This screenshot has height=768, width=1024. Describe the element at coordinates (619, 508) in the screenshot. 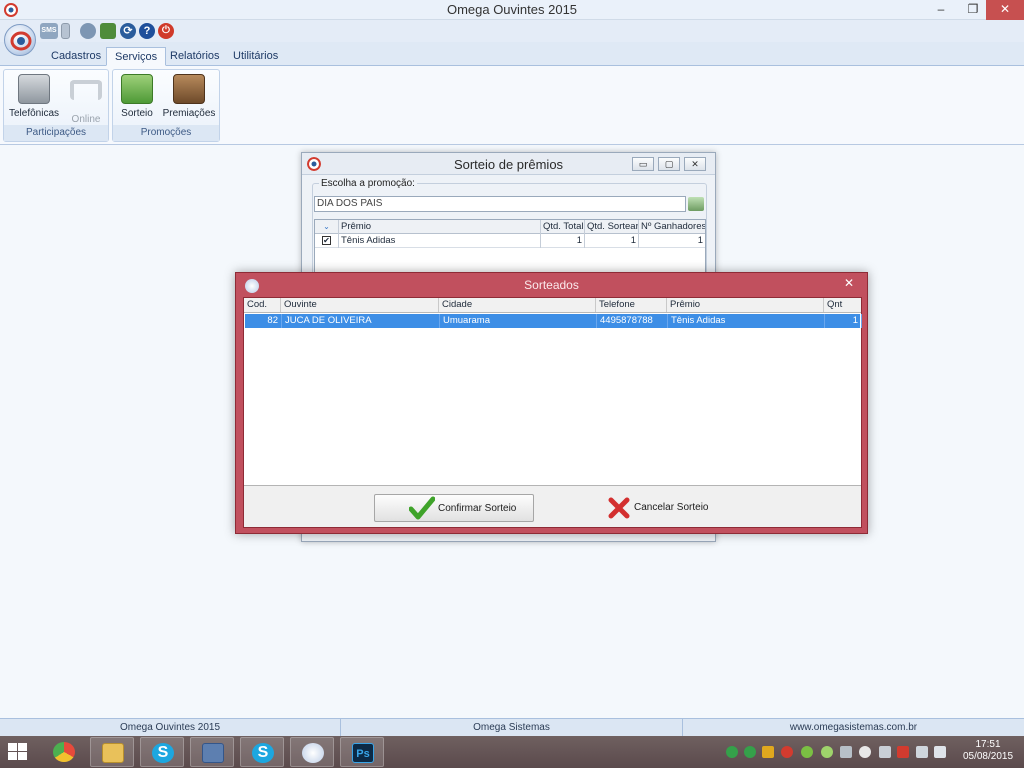

I see `cancel-x-icon` at that location.